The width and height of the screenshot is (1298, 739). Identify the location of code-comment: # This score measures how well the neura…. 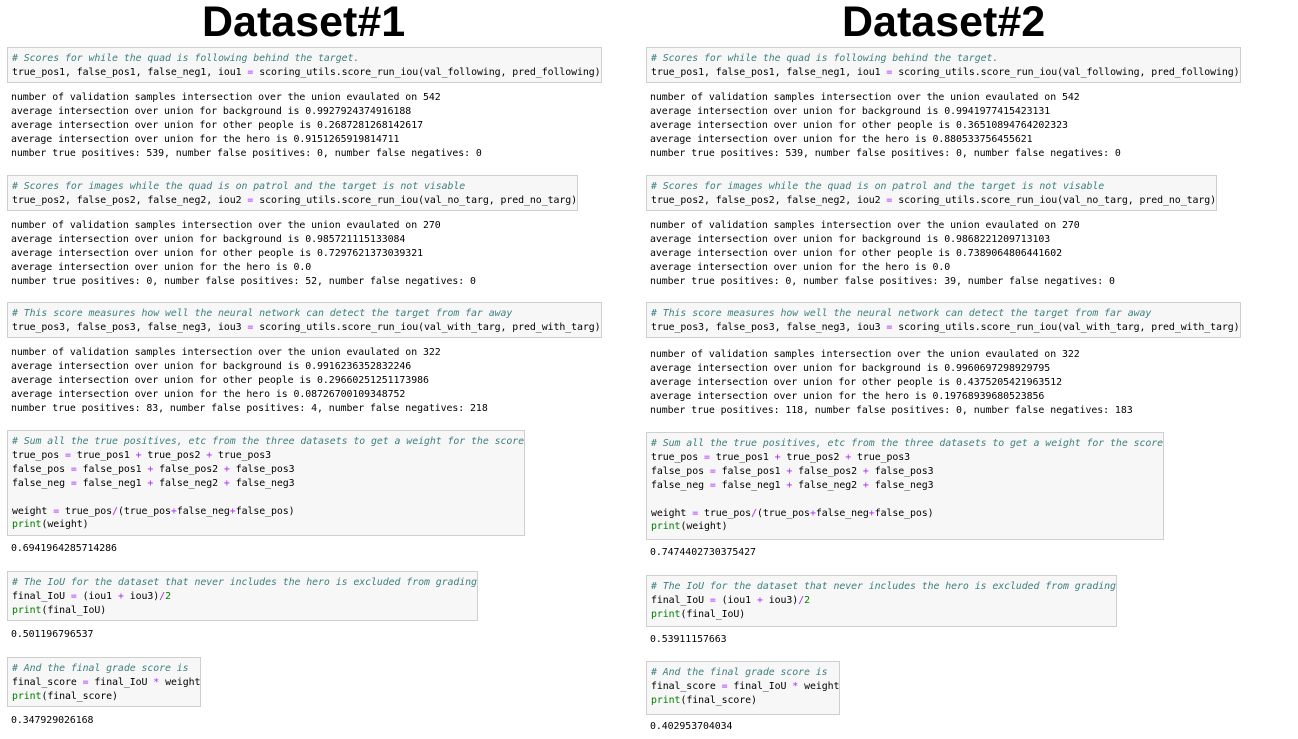
(901, 313).